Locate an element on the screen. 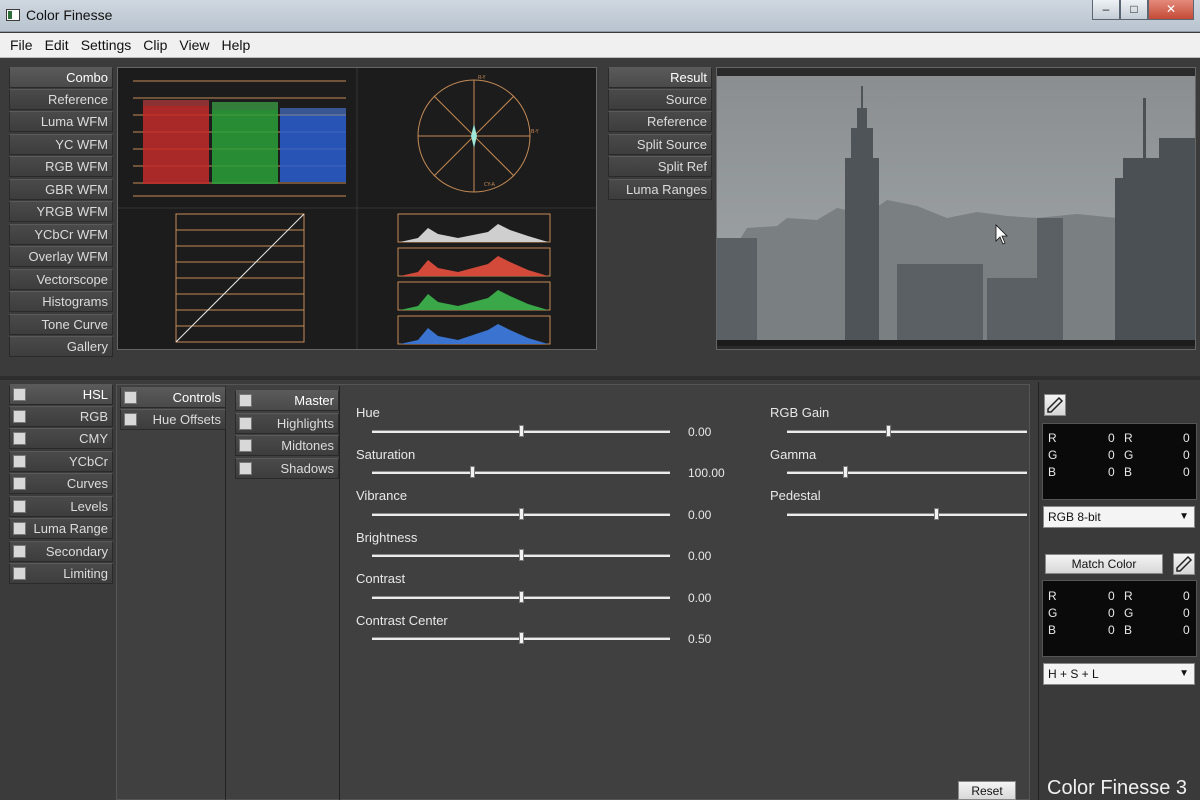 The height and width of the screenshot is (800, 1200). mode-tab-controls: Controls is located at coordinates (173, 397).